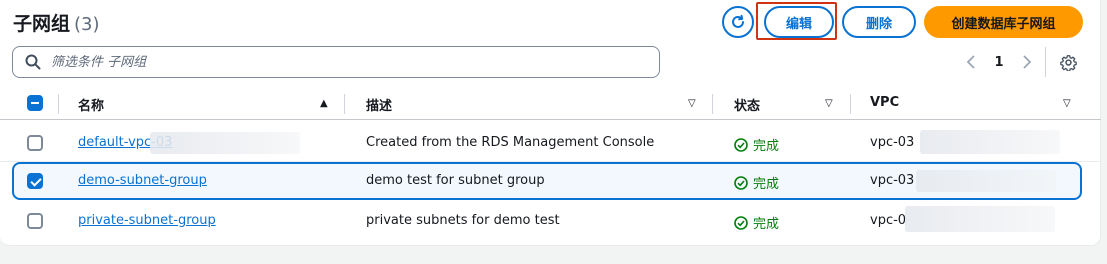 Image resolution: width=1107 pixels, height=264 pixels. I want to click on filter-search-input, so click(341, 62).